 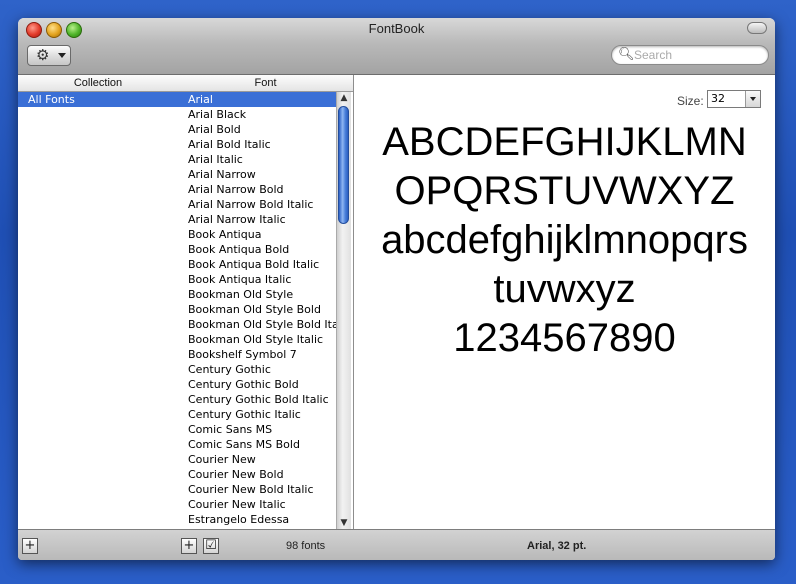 What do you see at coordinates (257, 429) in the screenshot?
I see `font-list-item: Comic Sans MS` at bounding box center [257, 429].